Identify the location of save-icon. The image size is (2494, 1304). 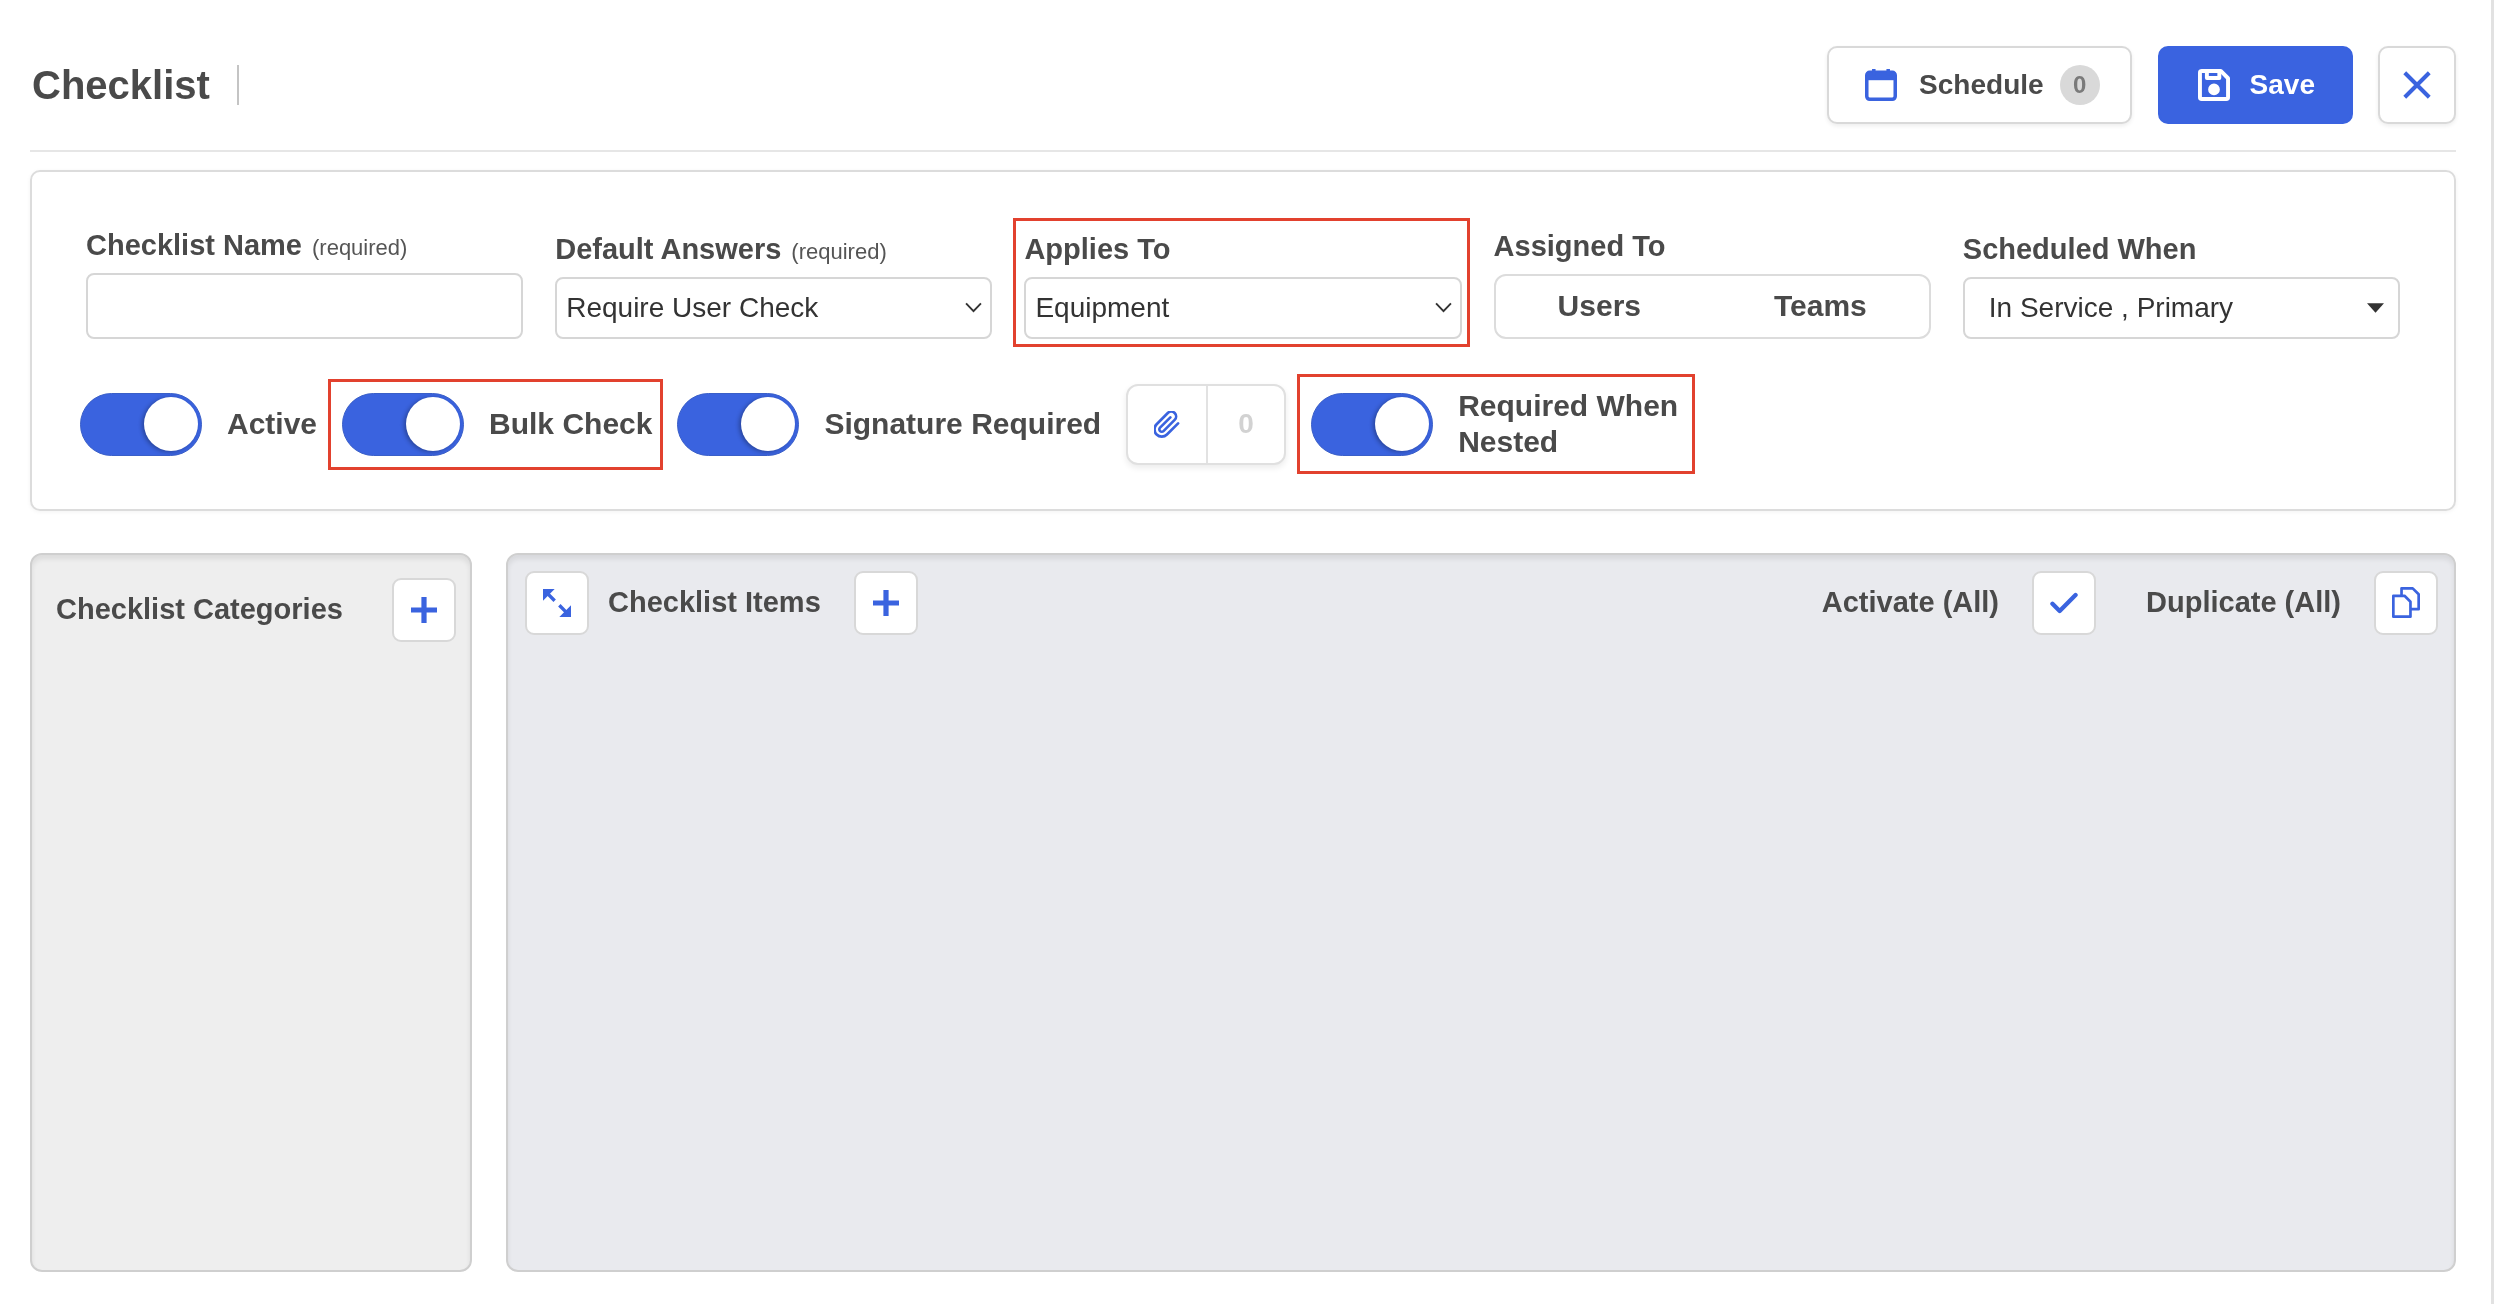
(2213, 85).